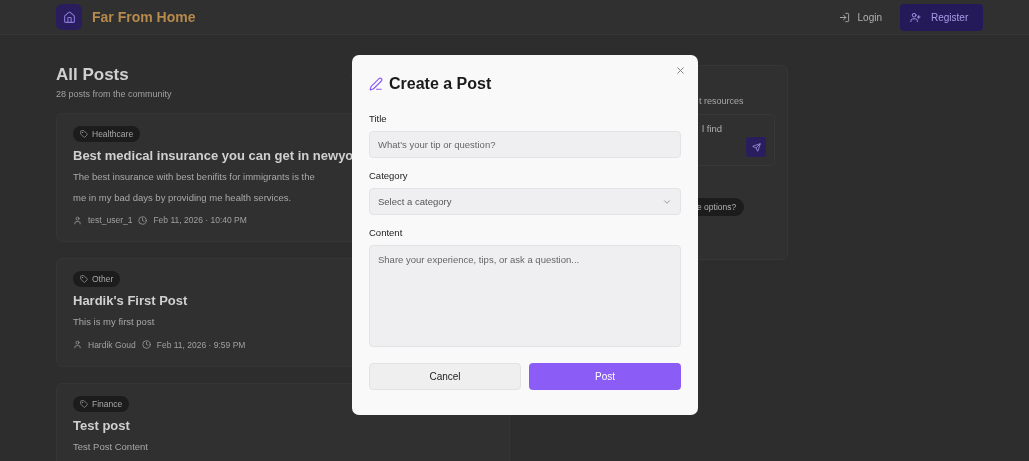 The image size is (1029, 461). I want to click on author-name: test_user_1, so click(110, 220).